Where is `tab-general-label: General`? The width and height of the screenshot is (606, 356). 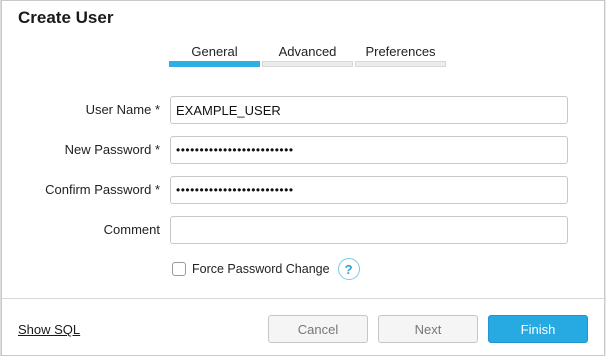 tab-general-label: General is located at coordinates (214, 51).